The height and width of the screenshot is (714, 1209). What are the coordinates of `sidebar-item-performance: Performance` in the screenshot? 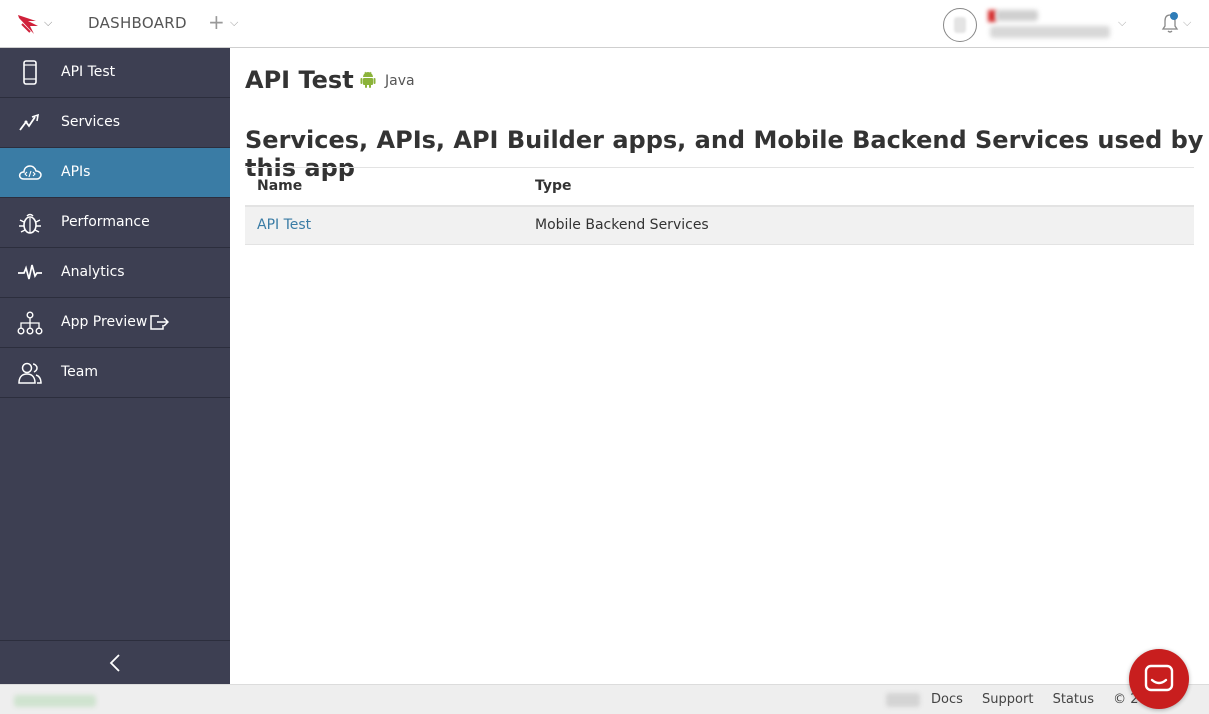 It's located at (115, 223).